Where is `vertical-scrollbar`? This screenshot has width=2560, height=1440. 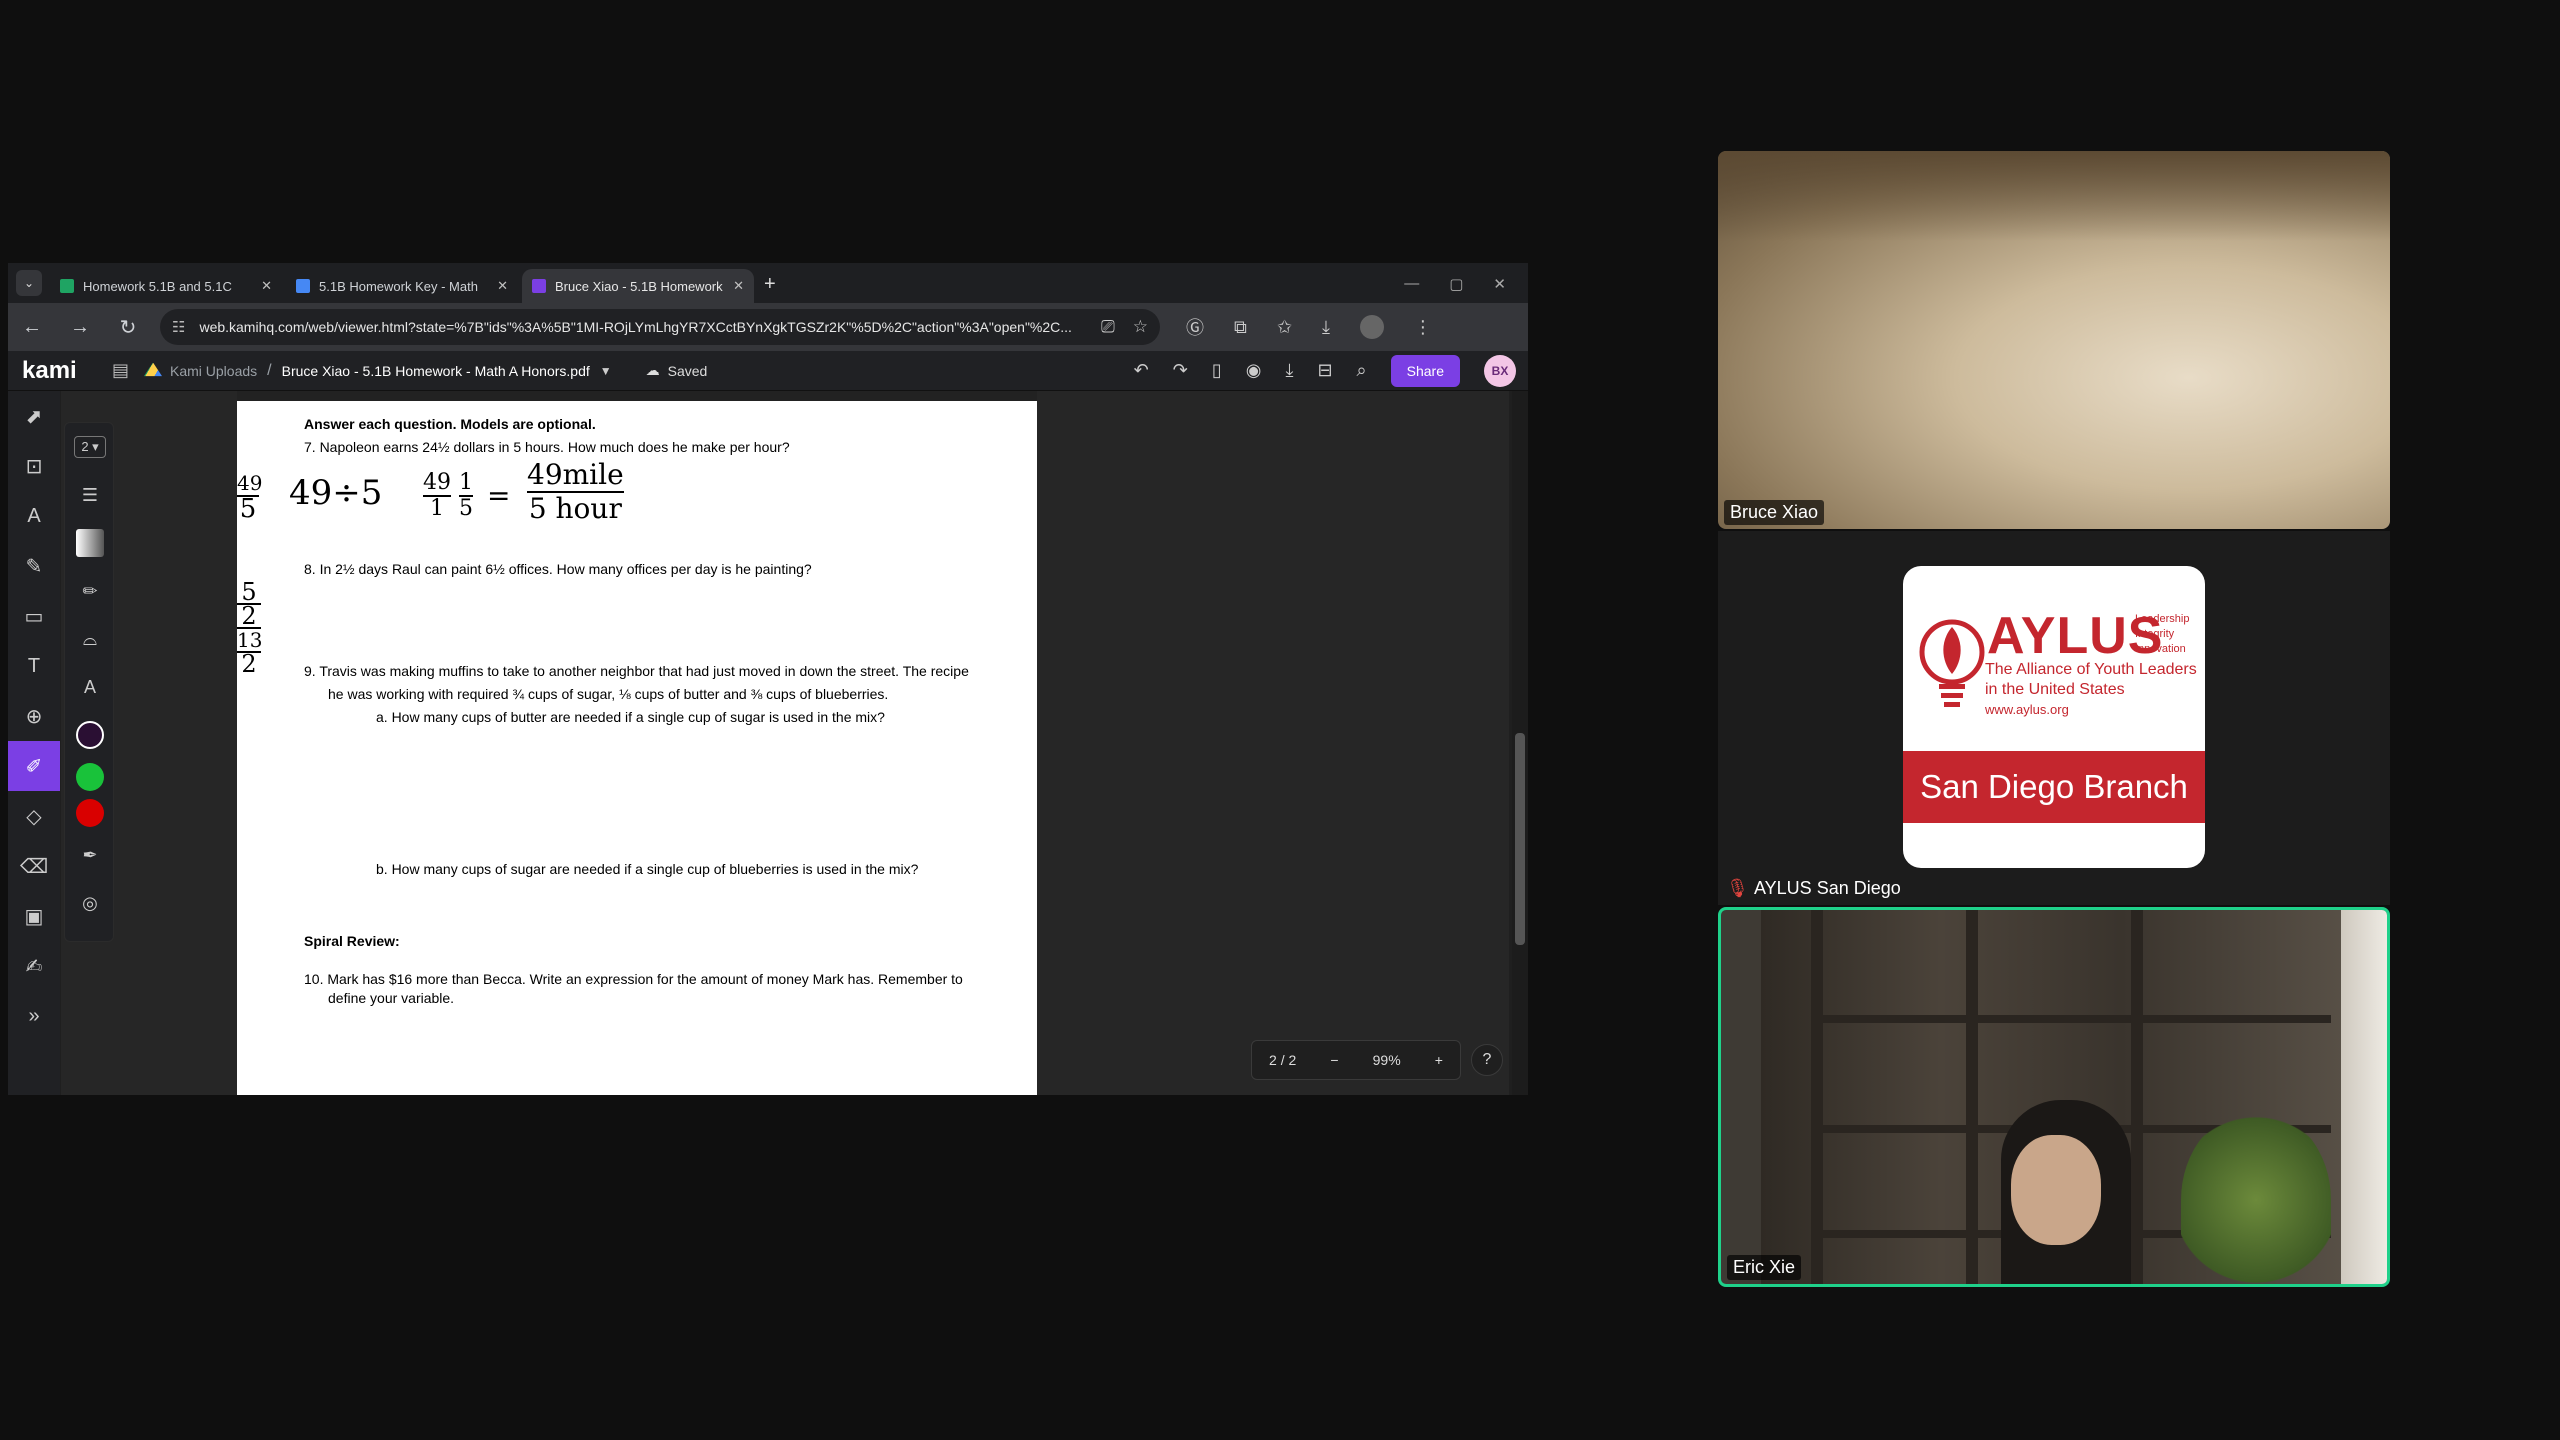
vertical-scrollbar is located at coordinates (1520, 743).